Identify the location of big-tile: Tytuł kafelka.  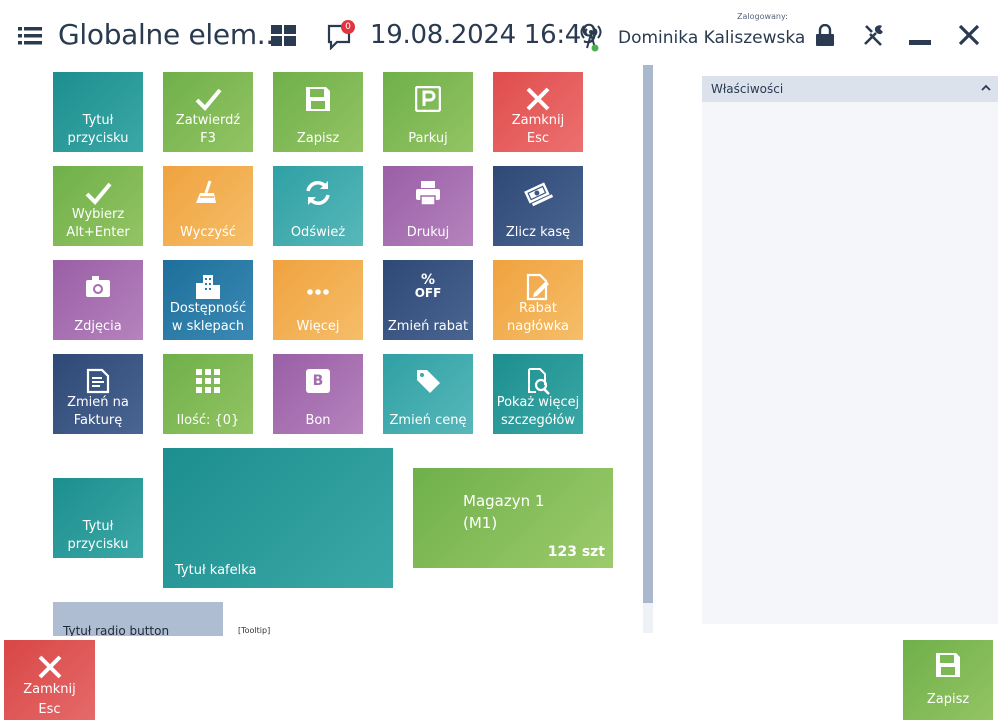
(278, 518).